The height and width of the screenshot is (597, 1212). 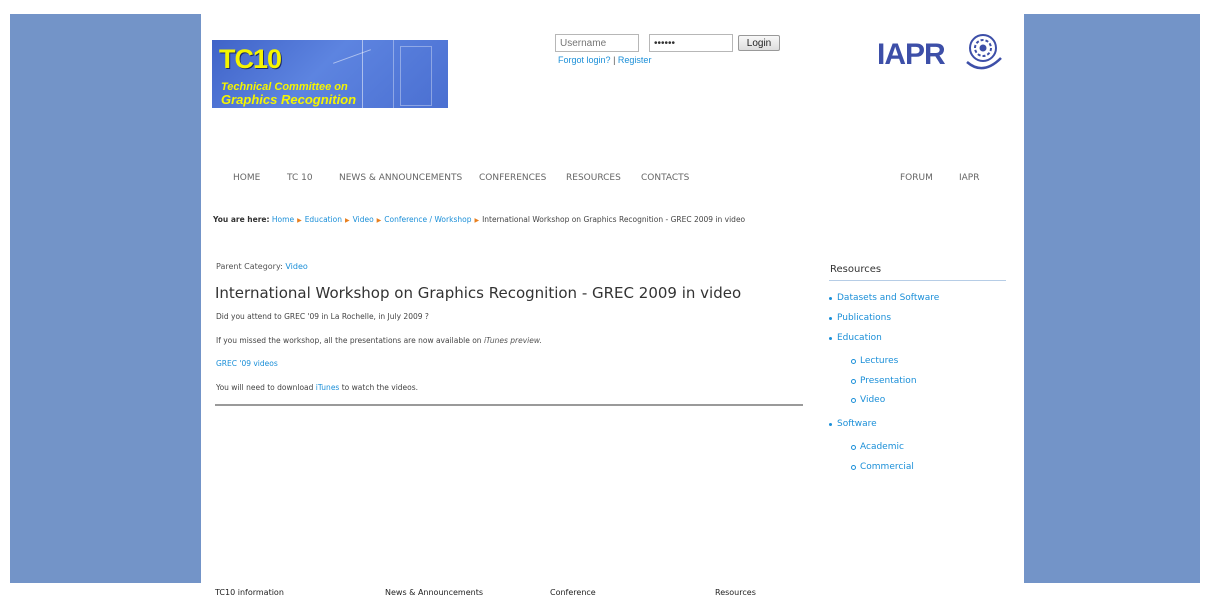 I want to click on nav-item-home: HOME, so click(x=246, y=178).